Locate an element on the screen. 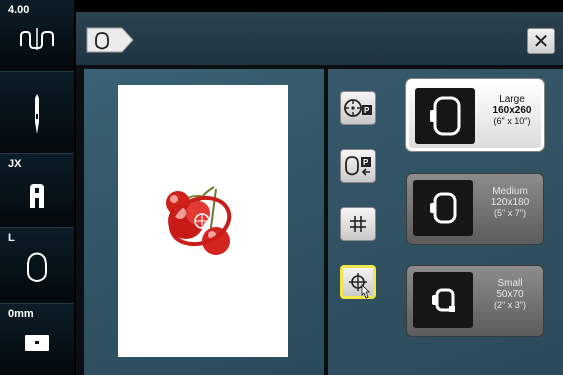 The height and width of the screenshot is (375, 563). presser-foot-cell: JX is located at coordinates (37, 191).